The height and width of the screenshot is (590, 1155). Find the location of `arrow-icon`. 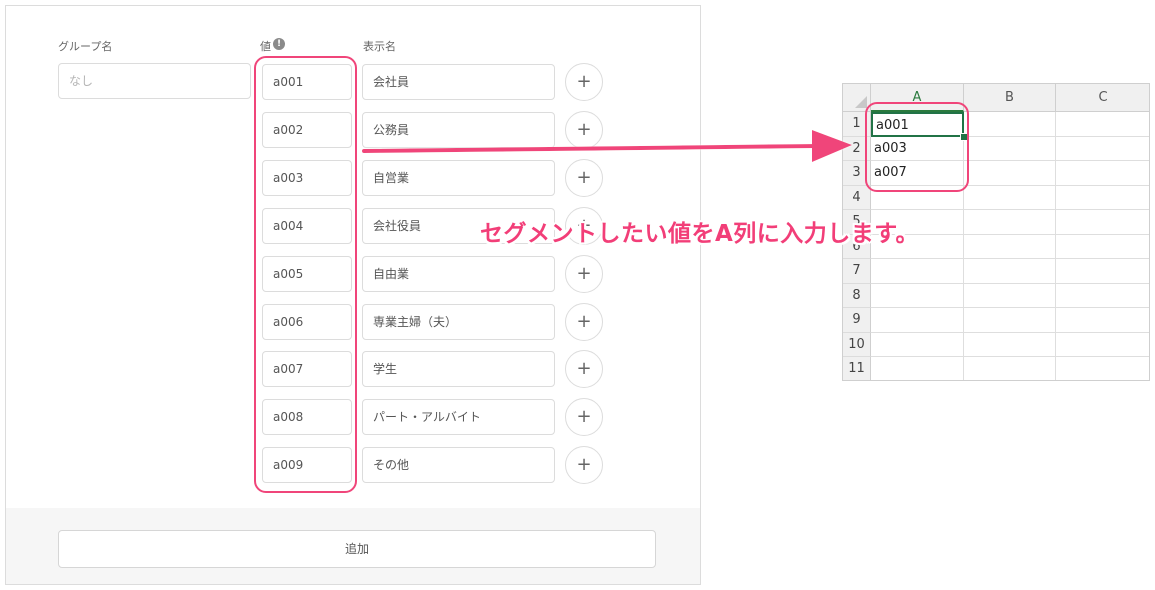

arrow-icon is located at coordinates (607, 146).